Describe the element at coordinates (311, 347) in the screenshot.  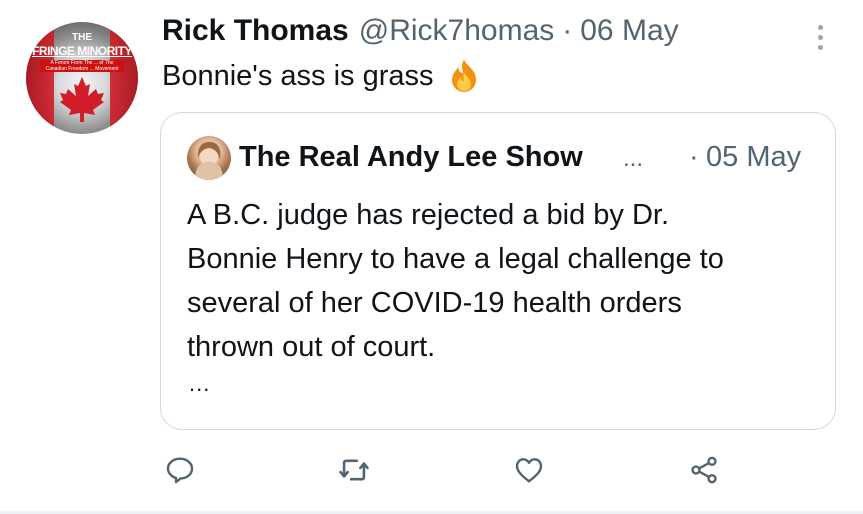
I see `quoted-text-line: thrown out of court.` at that location.